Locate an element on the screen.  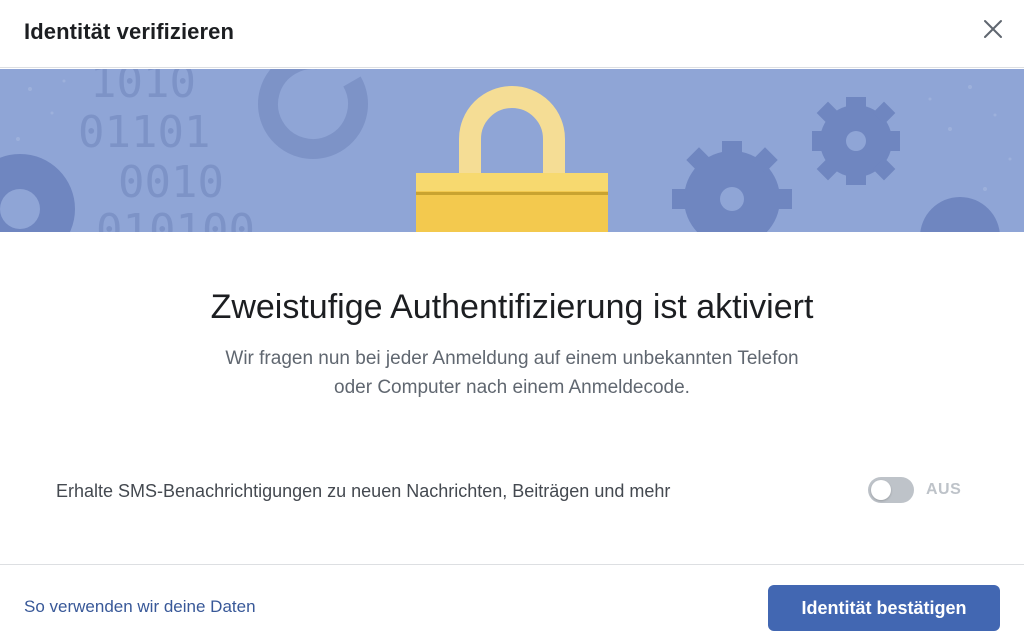
binary-line-3: 0010 is located at coordinates (171, 182).